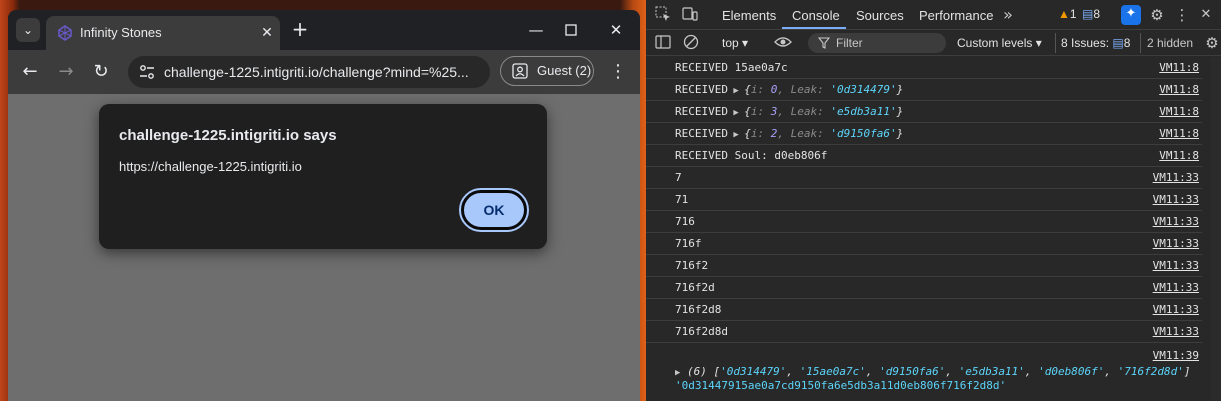 The height and width of the screenshot is (401, 1221). Describe the element at coordinates (1157, 15) in the screenshot. I see `settings-gear-icon: ⚙` at that location.